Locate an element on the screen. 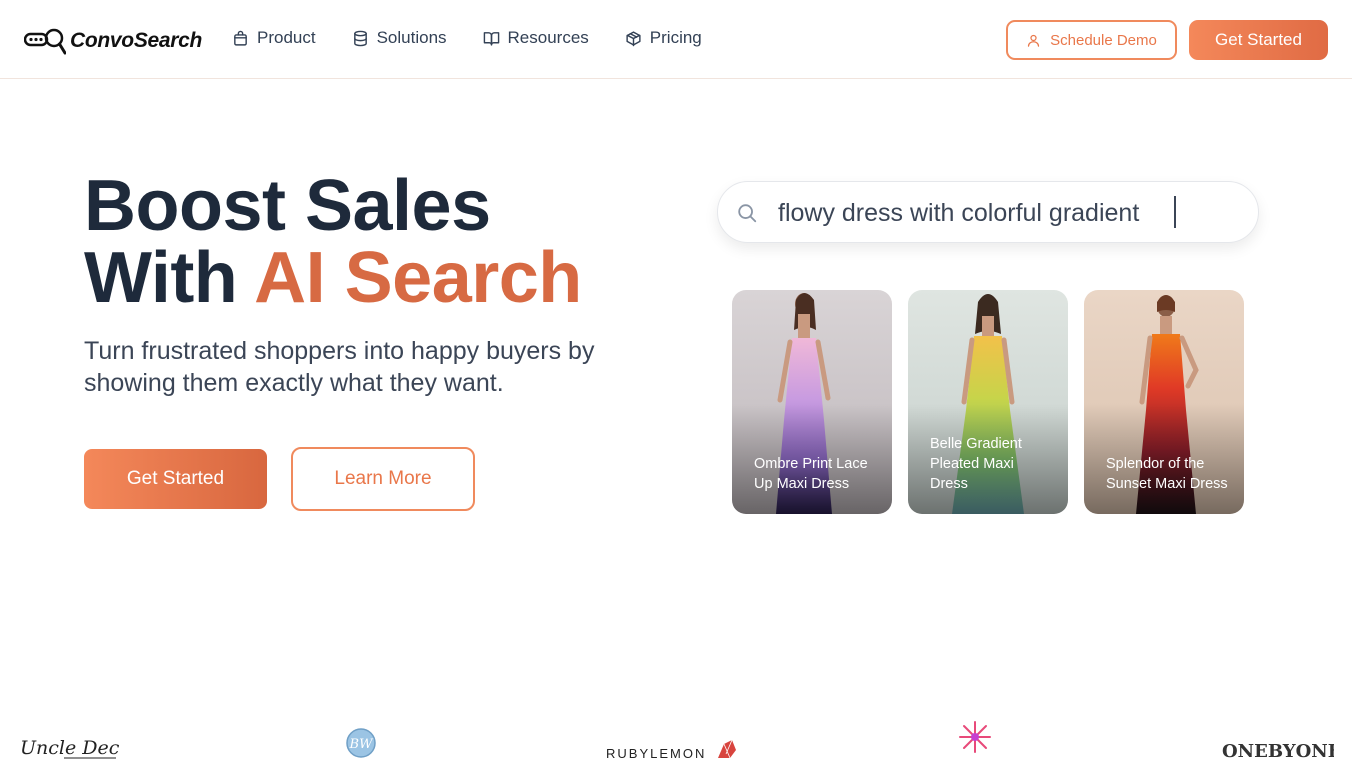 The height and width of the screenshot is (760, 1352). search-input is located at coordinates (1008, 213).